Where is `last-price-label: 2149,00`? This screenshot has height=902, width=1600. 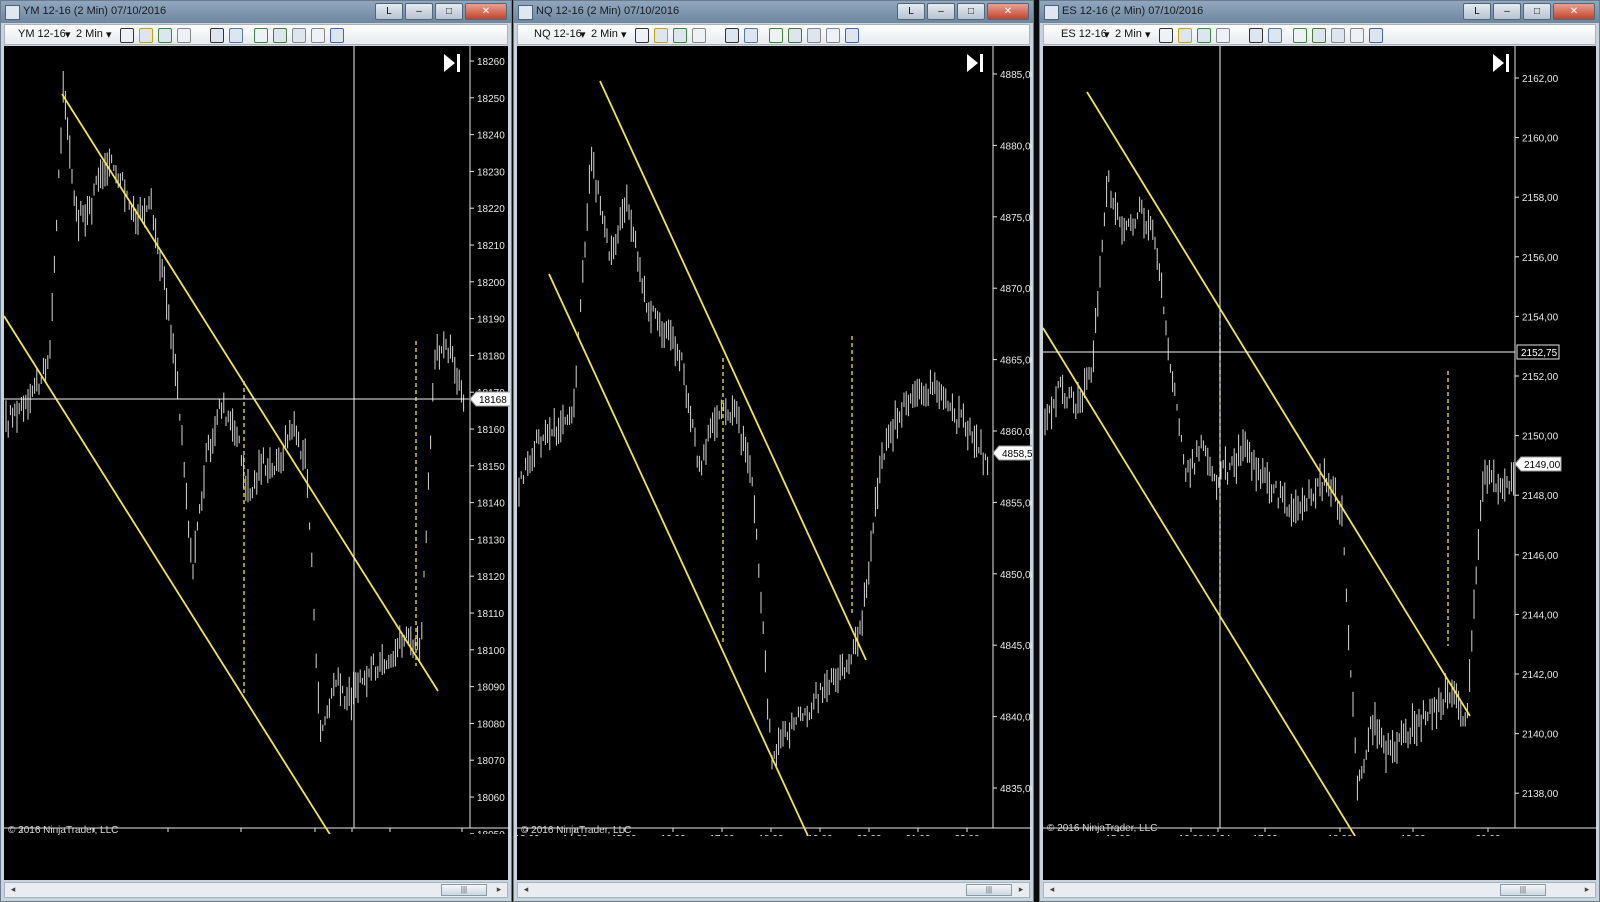
last-price-label: 2149,00 is located at coordinates (1542, 465).